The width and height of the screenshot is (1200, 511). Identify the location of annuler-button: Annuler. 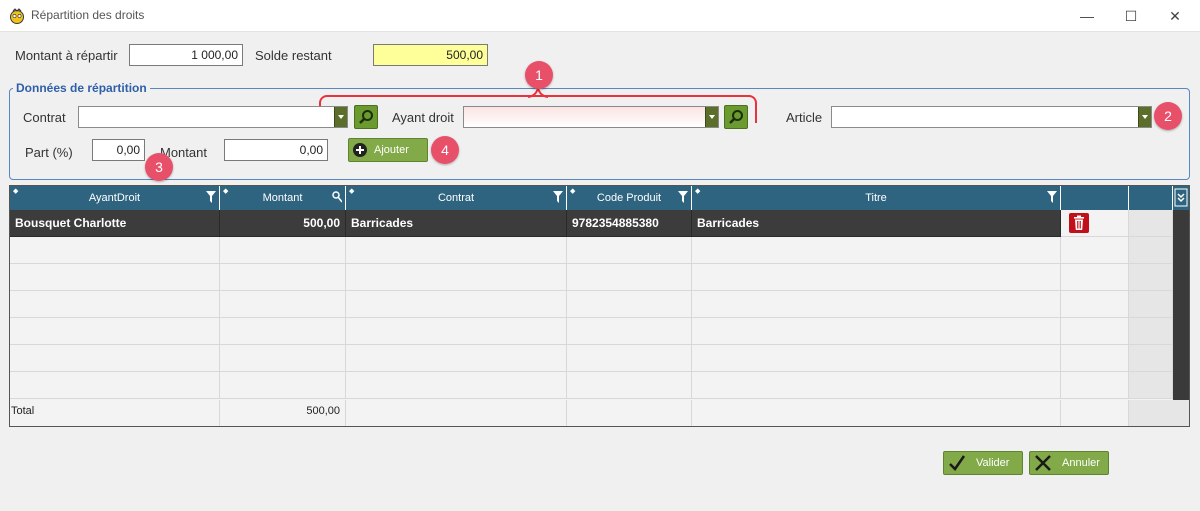
(1069, 463).